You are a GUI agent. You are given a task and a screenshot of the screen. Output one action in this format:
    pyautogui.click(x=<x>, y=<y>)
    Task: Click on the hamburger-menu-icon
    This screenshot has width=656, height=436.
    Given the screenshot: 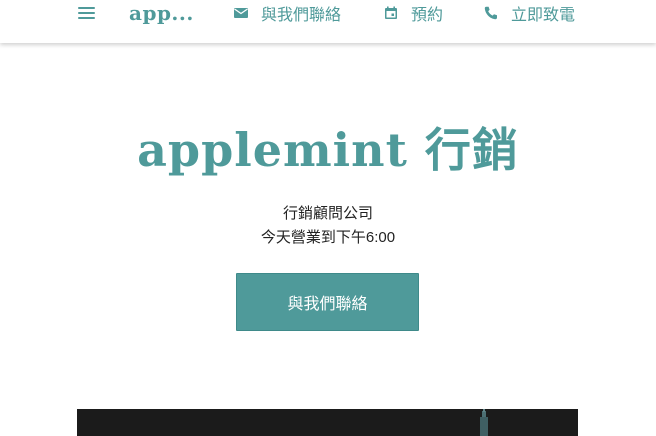 What is the action you would take?
    pyautogui.click(x=86, y=13)
    